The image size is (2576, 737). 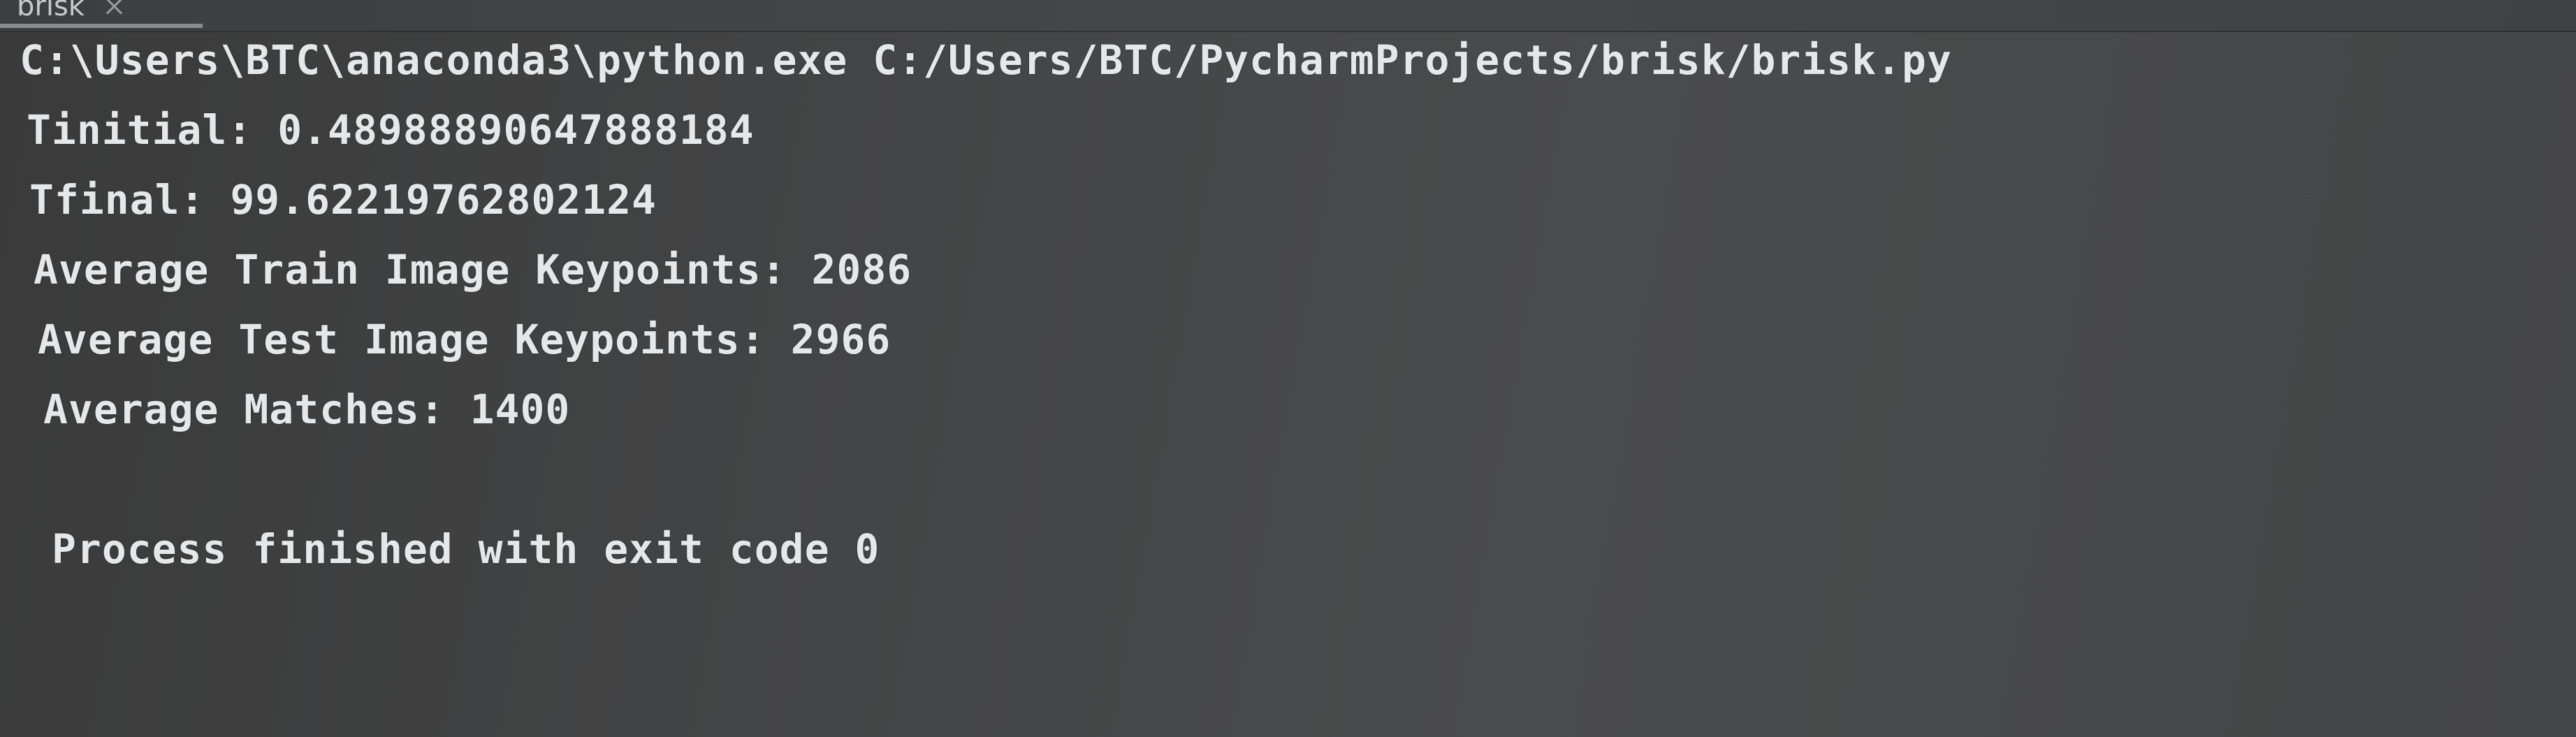 I want to click on console-line-tinitial: Tinitial: 0.48988890647888184, so click(x=391, y=130).